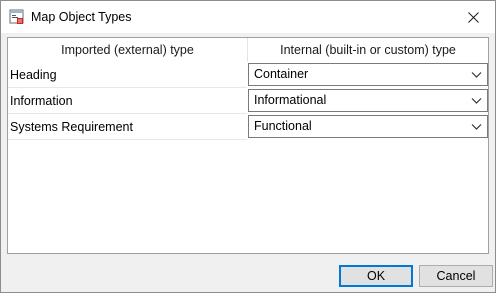 This screenshot has width=496, height=293. I want to click on table-row: Information Informational, so click(248, 101).